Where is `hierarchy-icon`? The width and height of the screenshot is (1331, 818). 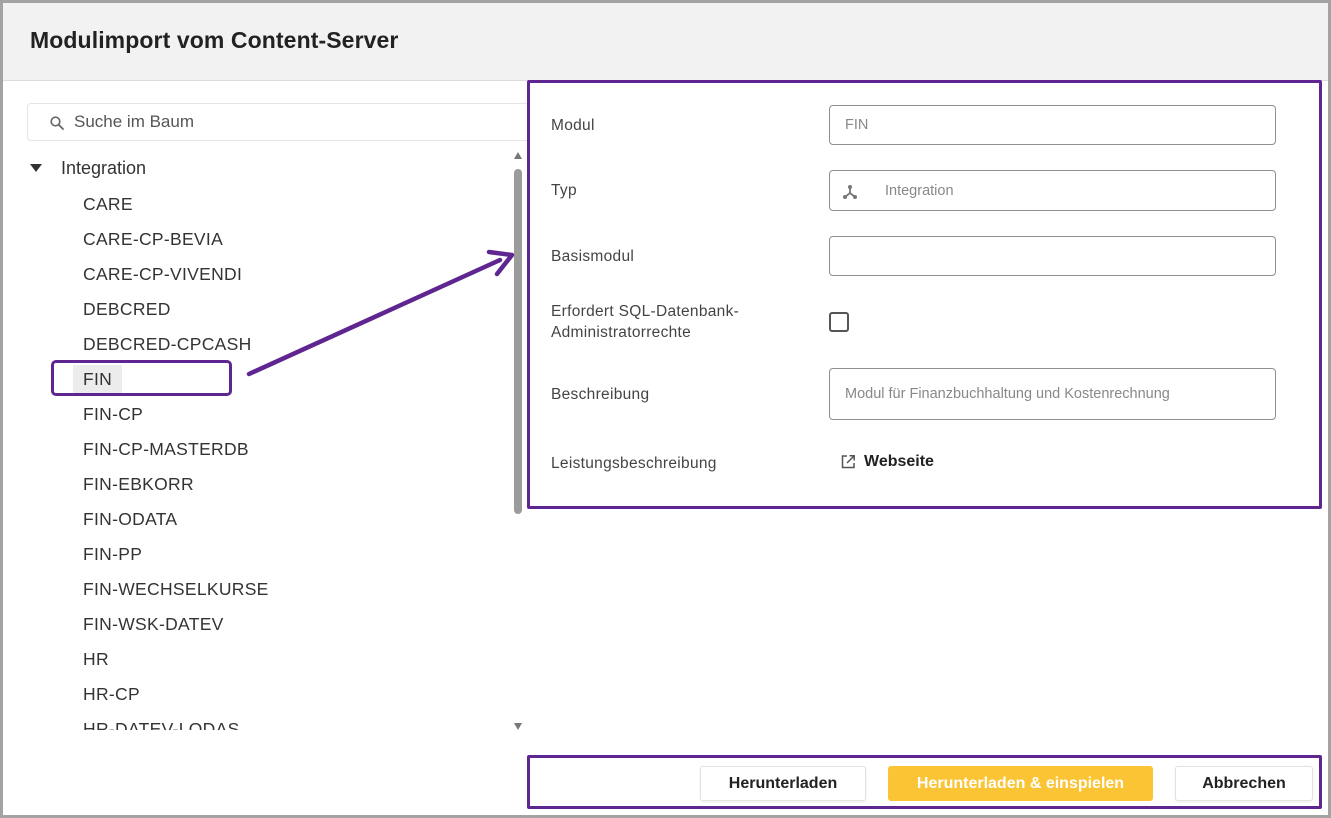
hierarchy-icon is located at coordinates (850, 192).